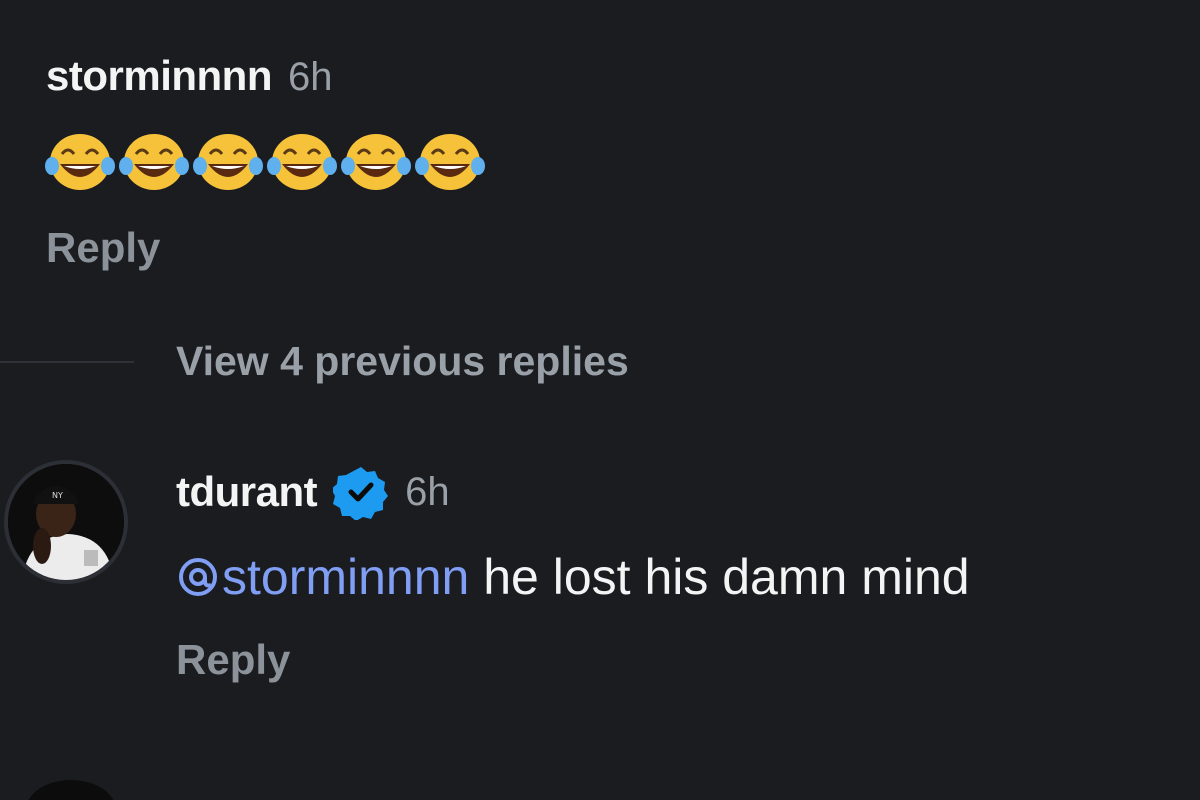 The image size is (1200, 800). I want to click on reply-username: tdurant, so click(247, 492).